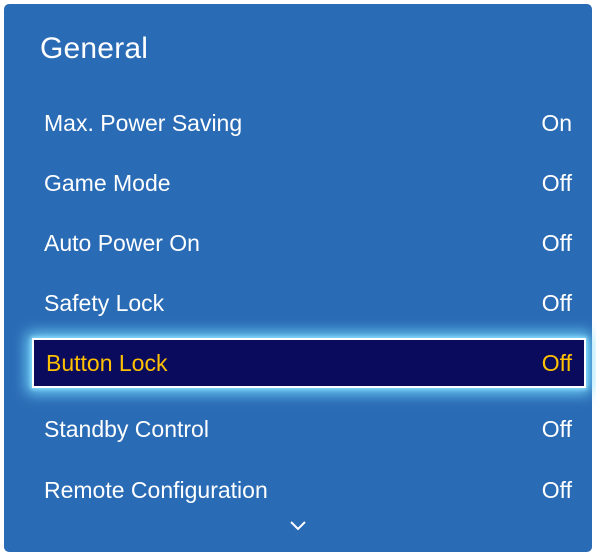 This screenshot has width=596, height=557. Describe the element at coordinates (308, 429) in the screenshot. I see `menu-item-standby-control: Standby Control Off` at that location.